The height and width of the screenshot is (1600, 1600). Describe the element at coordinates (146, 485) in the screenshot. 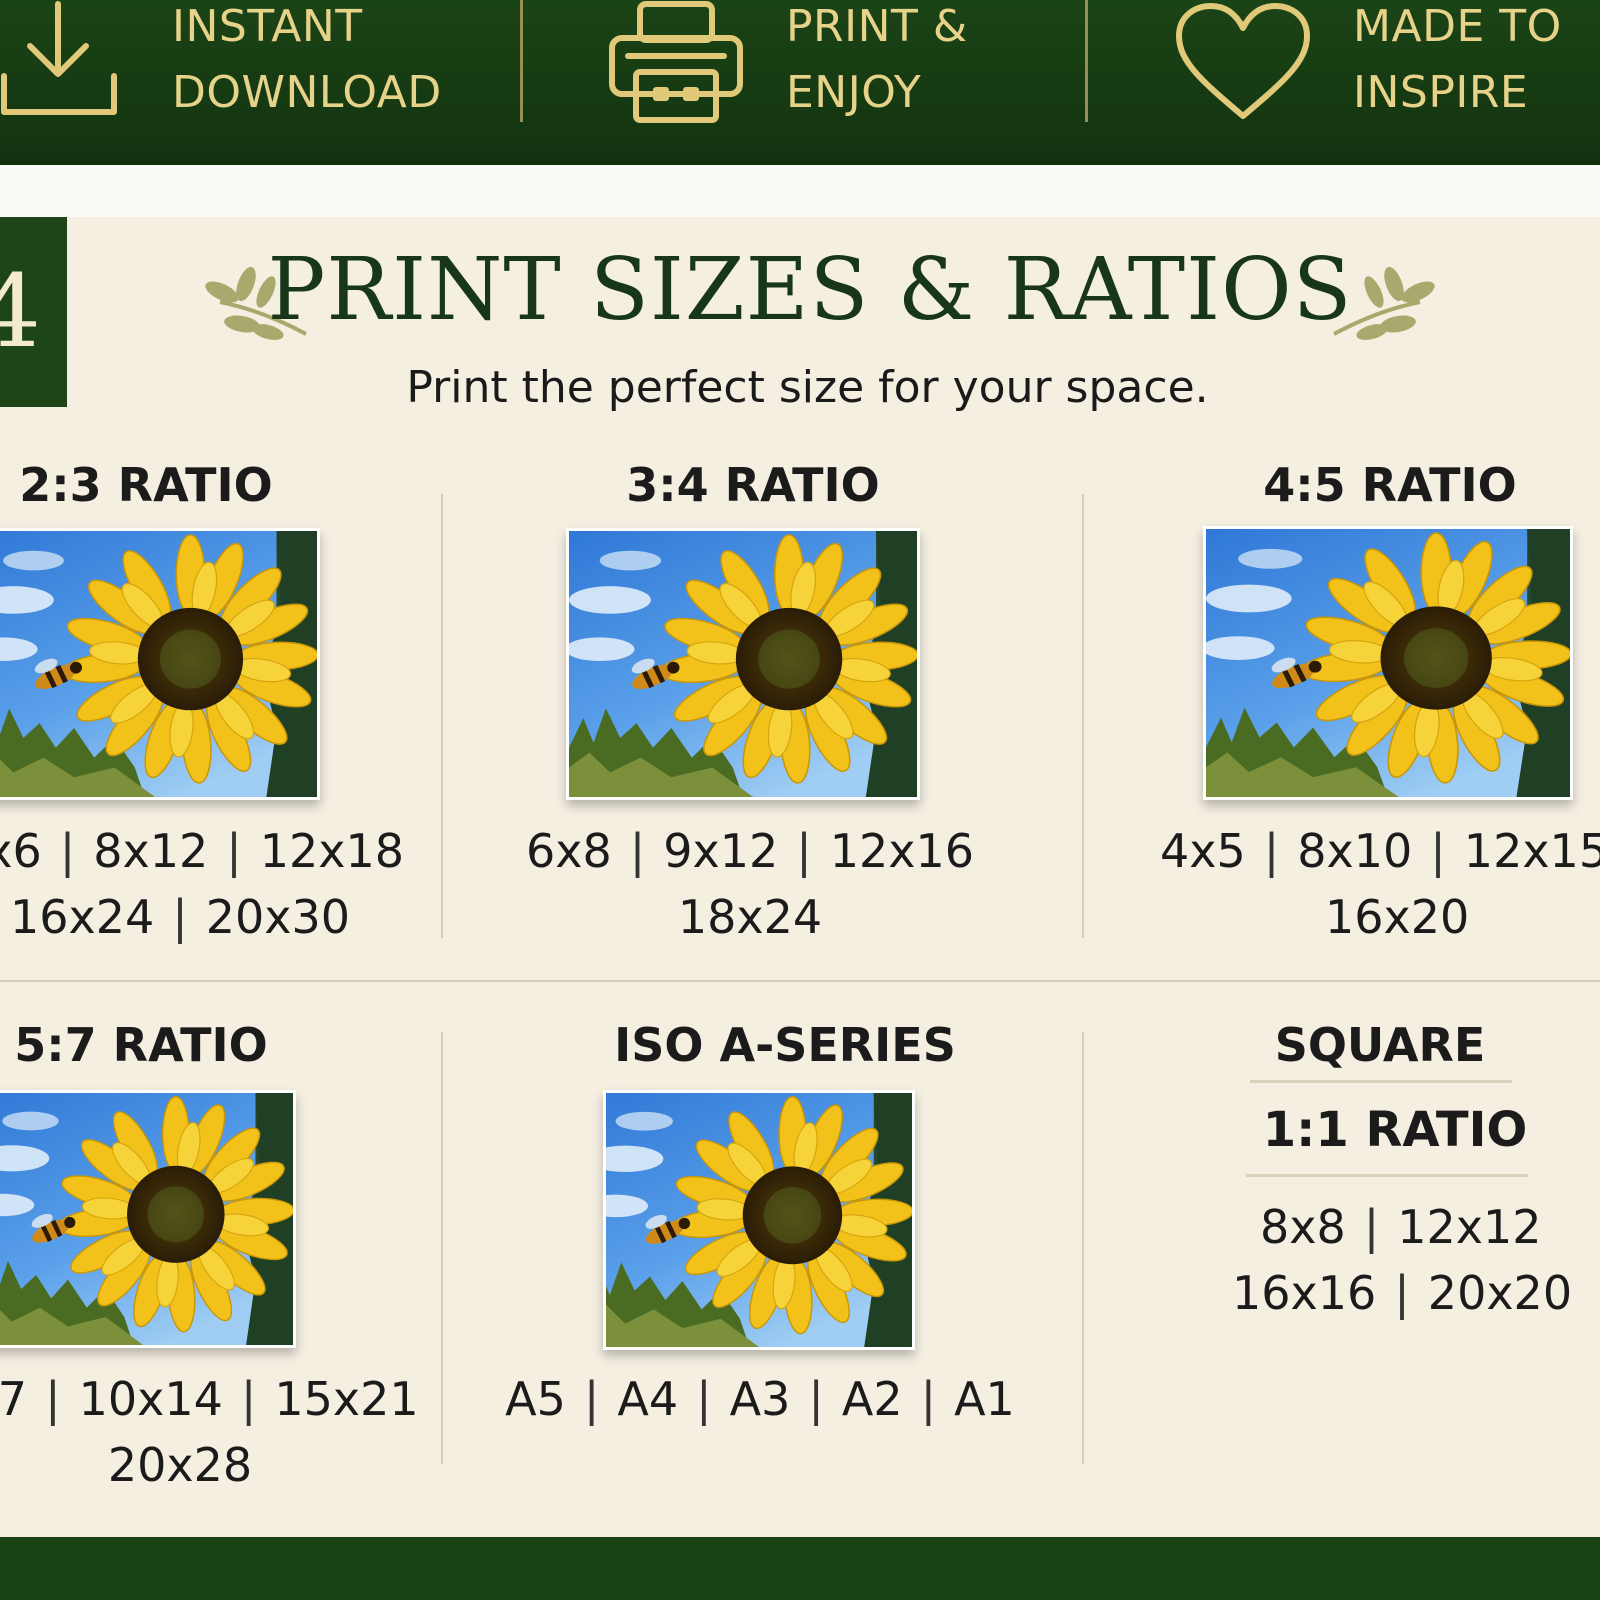

I see `ratio-heading: 2:3 RATIO` at that location.